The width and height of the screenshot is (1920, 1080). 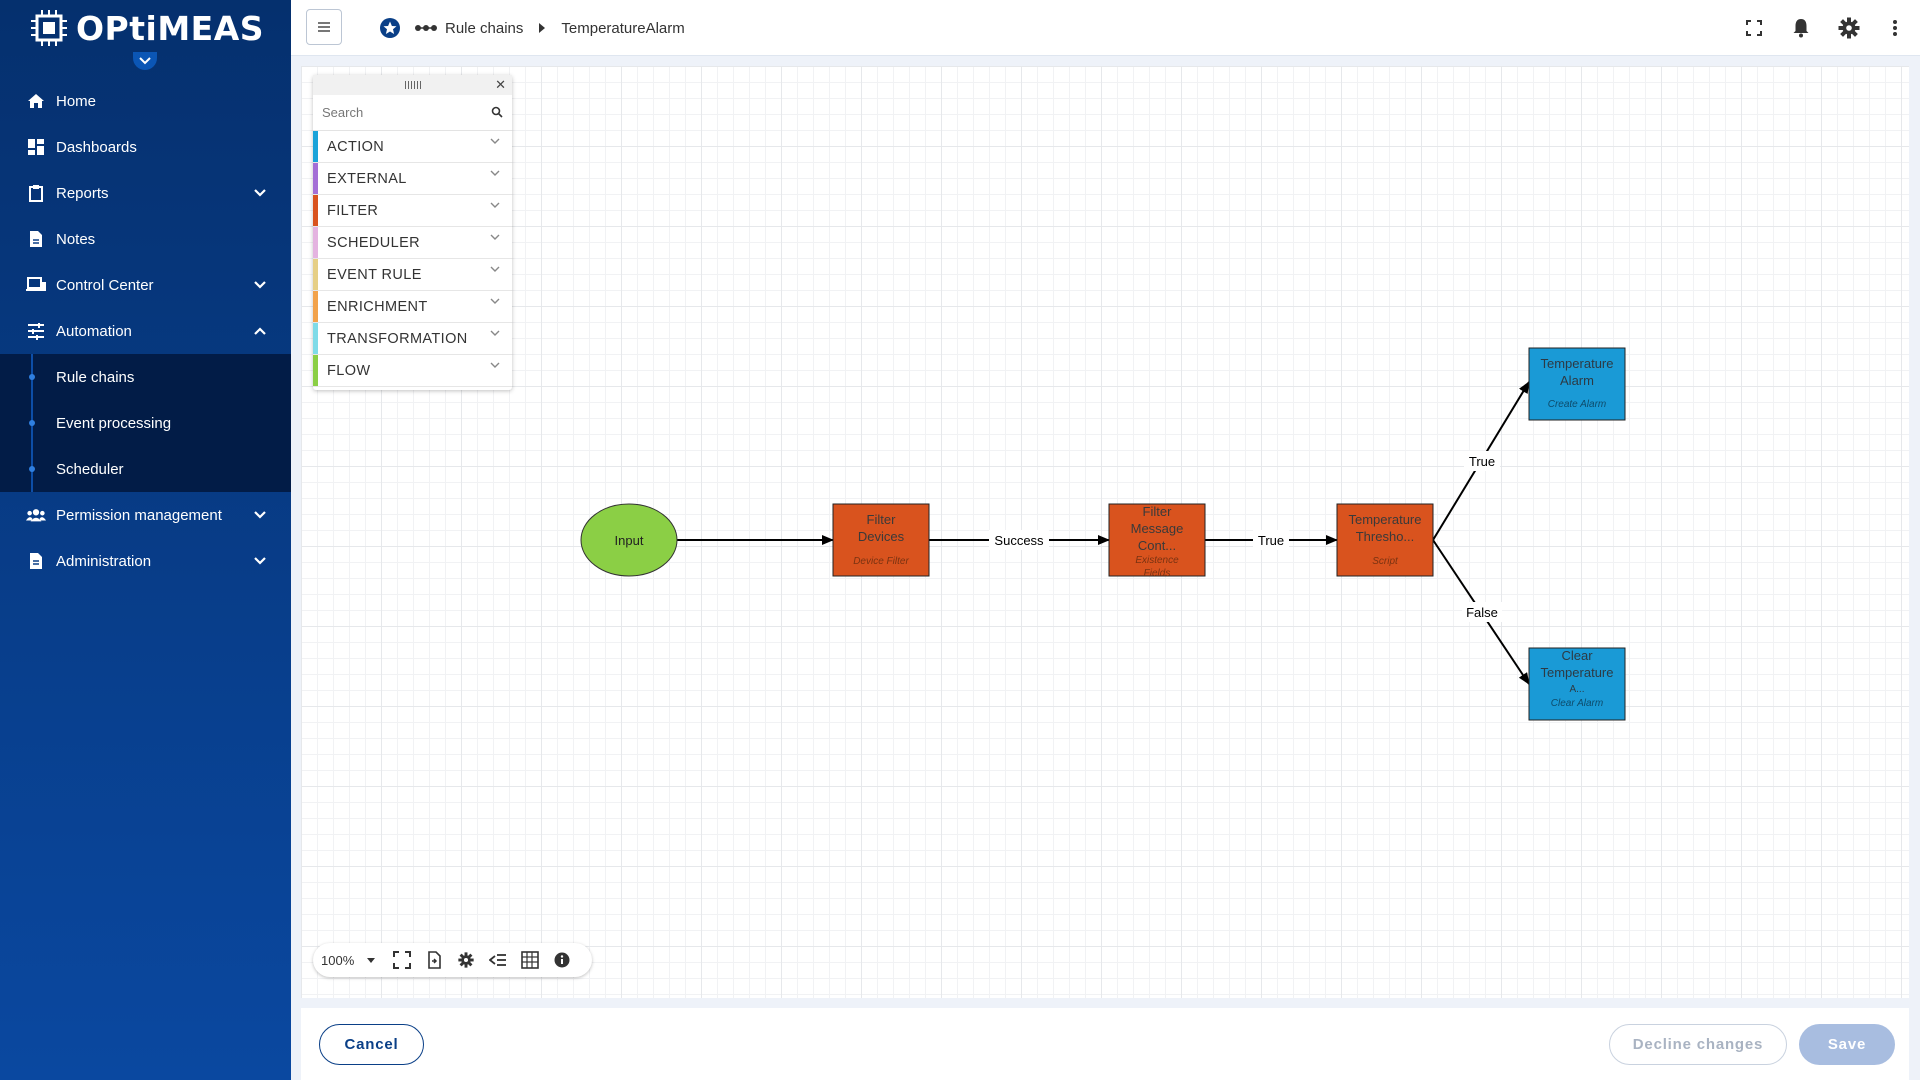 I want to click on favorite-star-icon, so click(x=390, y=28).